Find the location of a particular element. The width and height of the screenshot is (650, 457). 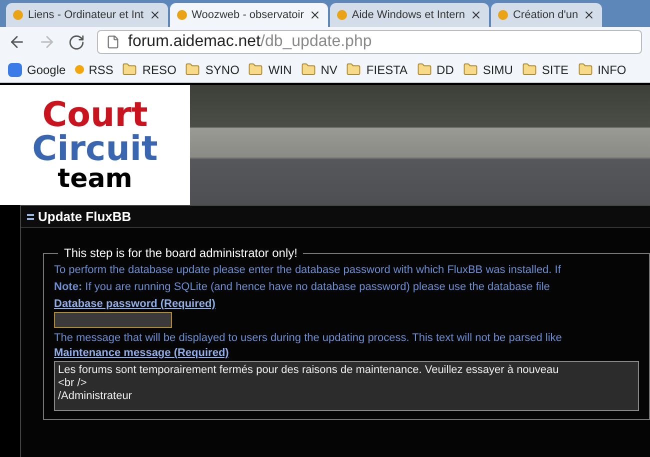

bookmark: WIN is located at coordinates (270, 69).